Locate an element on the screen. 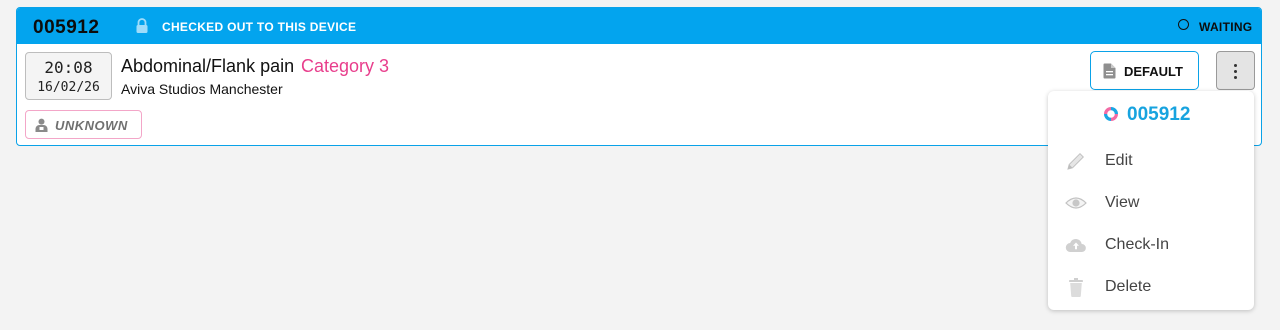  patient-badge-label: UNKNOWN is located at coordinates (91, 125).